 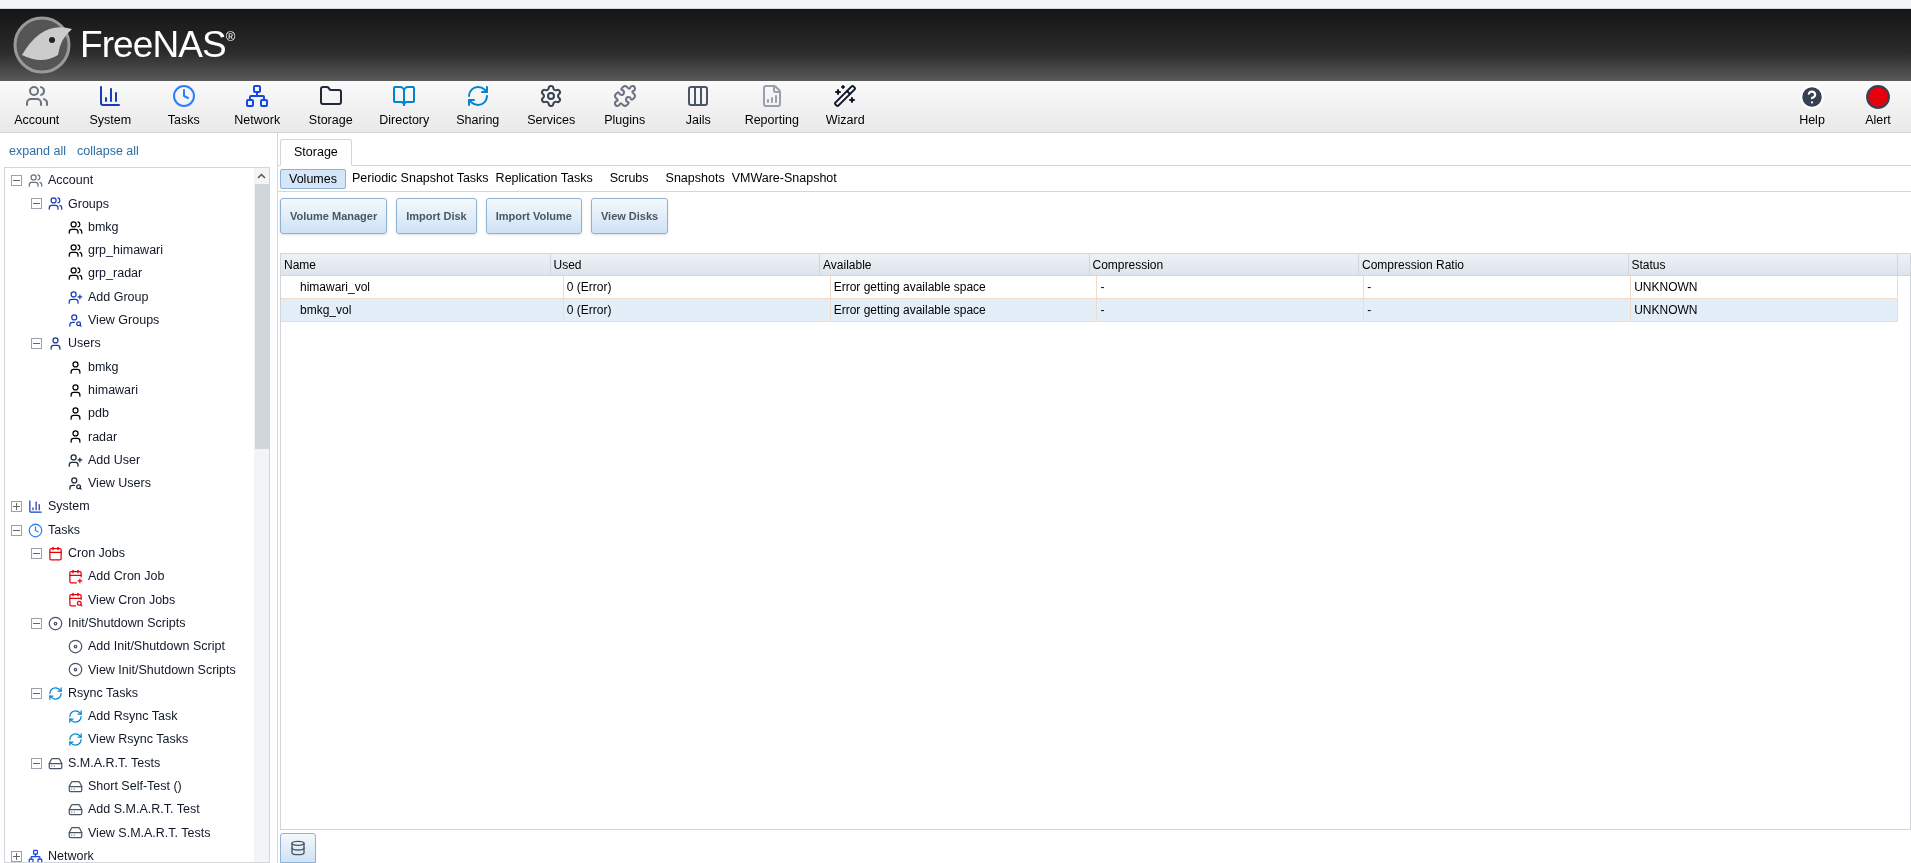 I want to click on services-icon, so click(x=551, y=96).